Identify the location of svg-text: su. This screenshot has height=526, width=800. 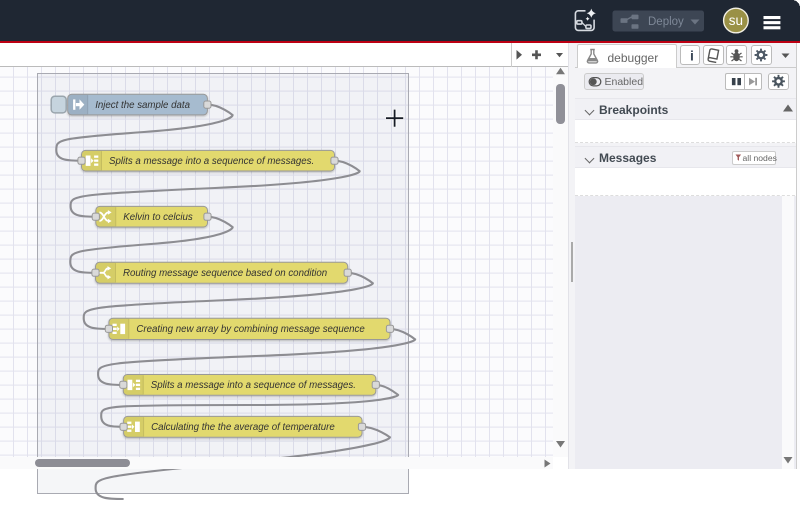
(736, 20).